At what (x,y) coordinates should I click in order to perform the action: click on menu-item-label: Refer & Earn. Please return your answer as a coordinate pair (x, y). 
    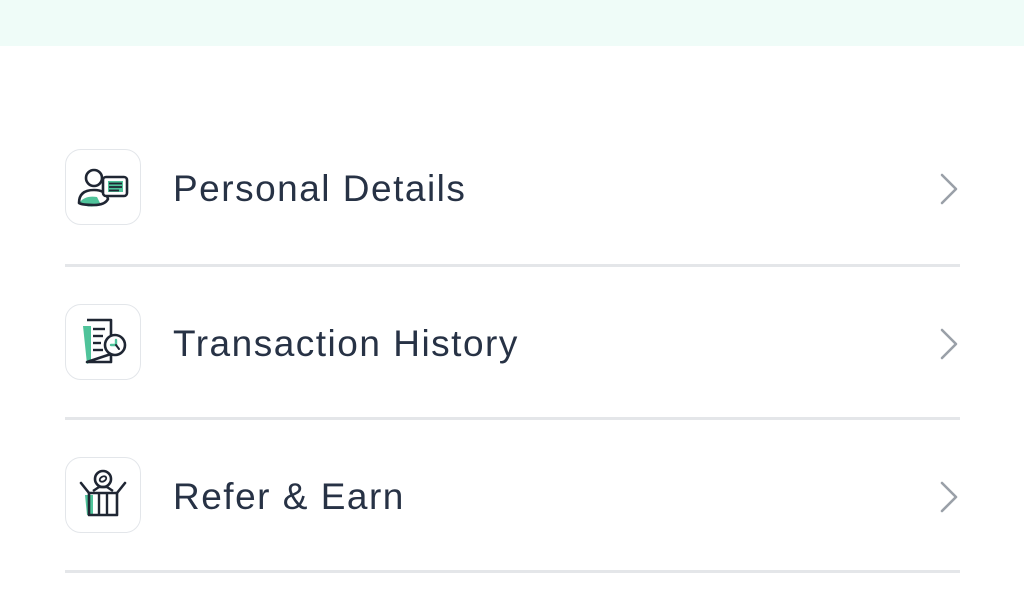
    Looking at the image, I should click on (289, 496).